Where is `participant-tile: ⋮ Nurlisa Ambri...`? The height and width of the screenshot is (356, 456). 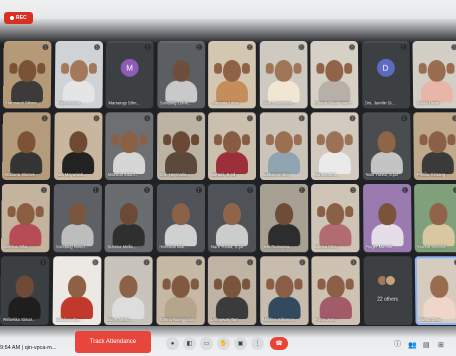
participant-tile: ⋮ Nurlisa Ambri... is located at coordinates (283, 146).